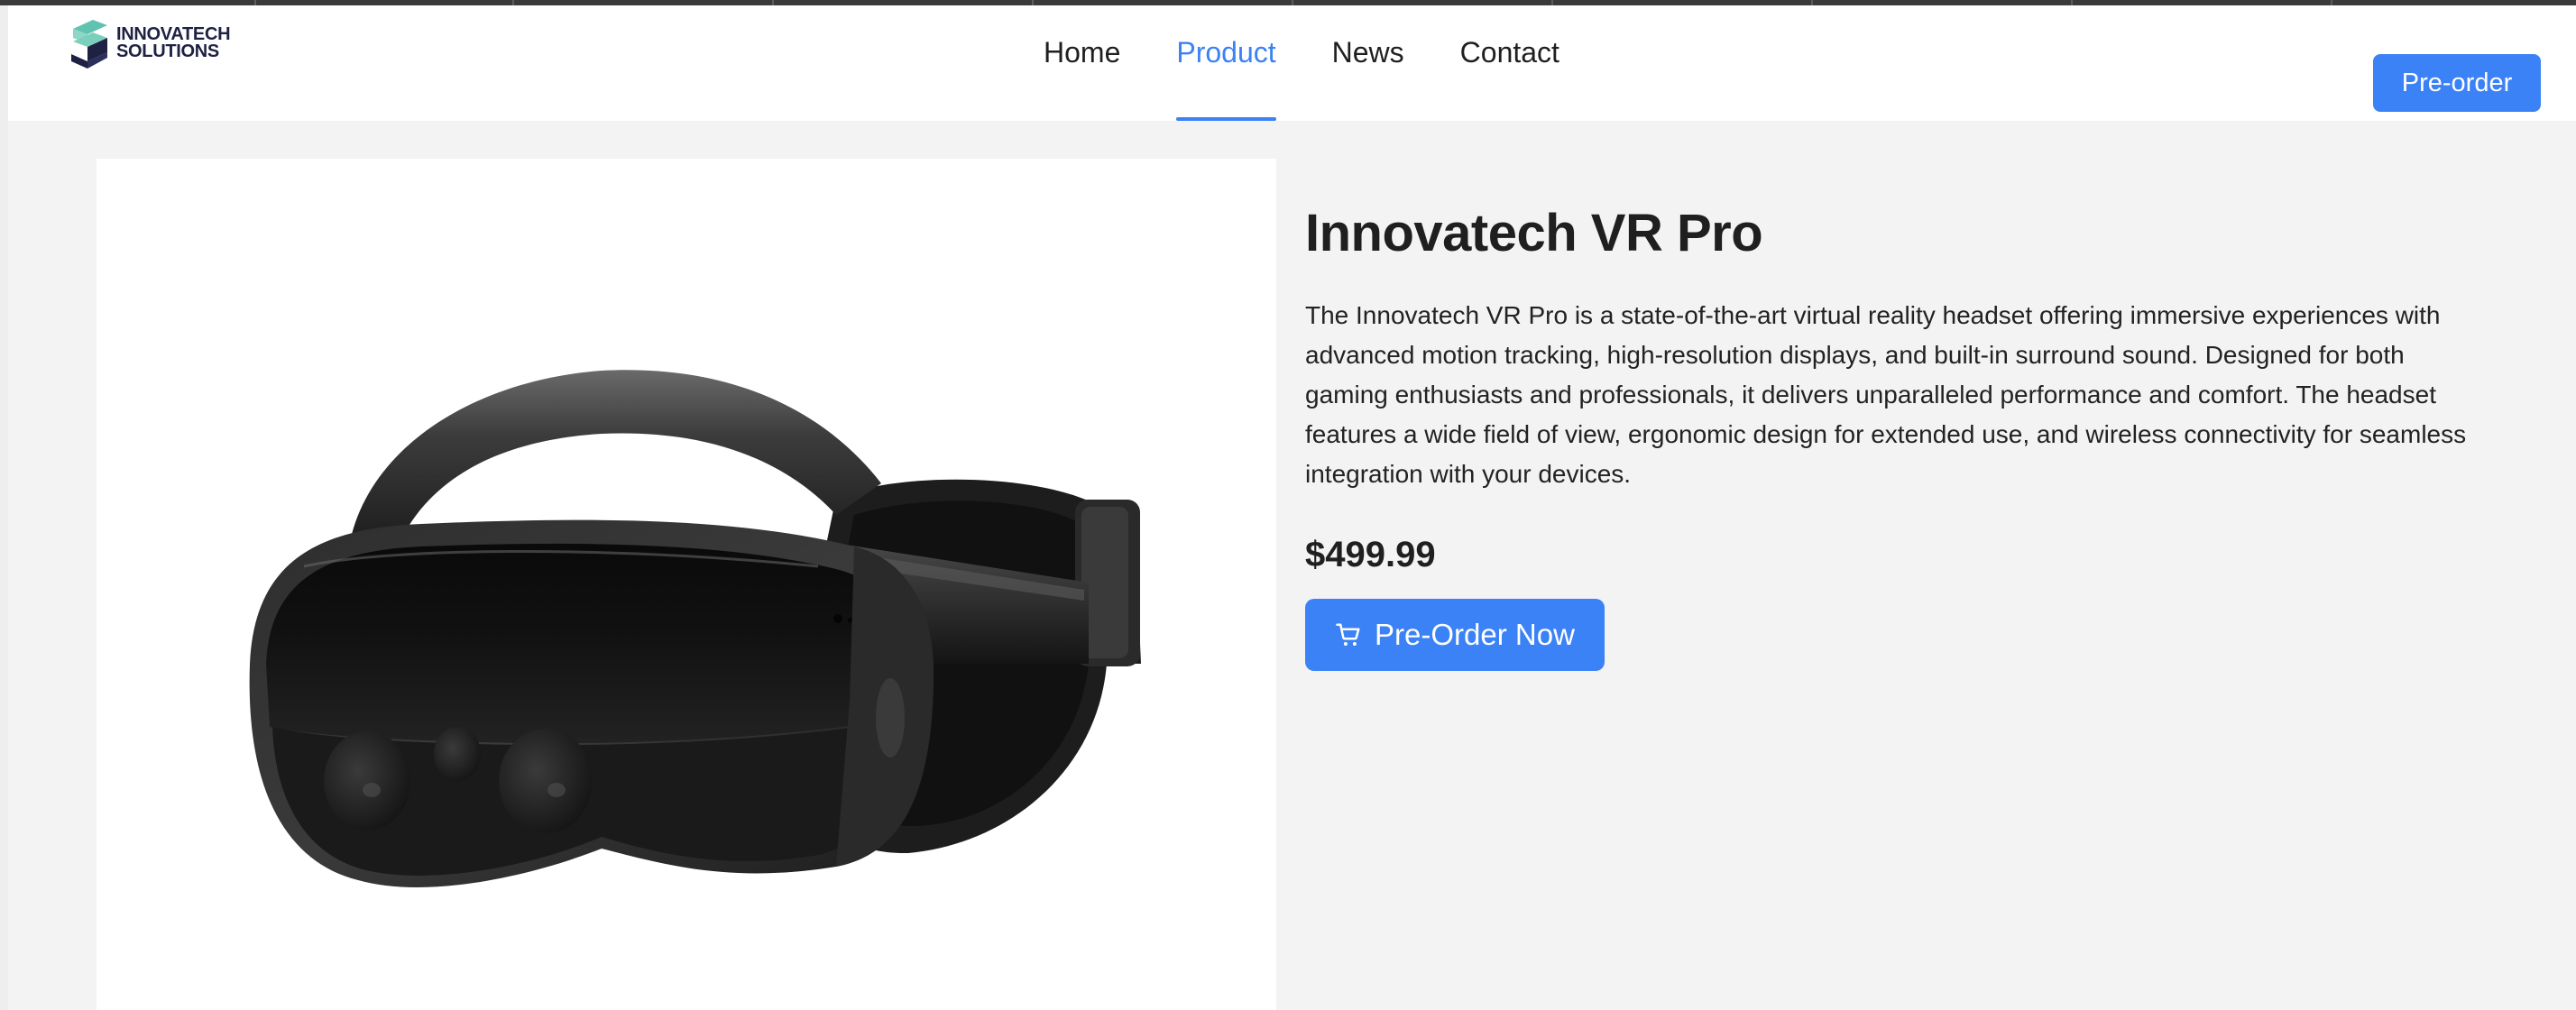  I want to click on nav-news: News, so click(1368, 63).